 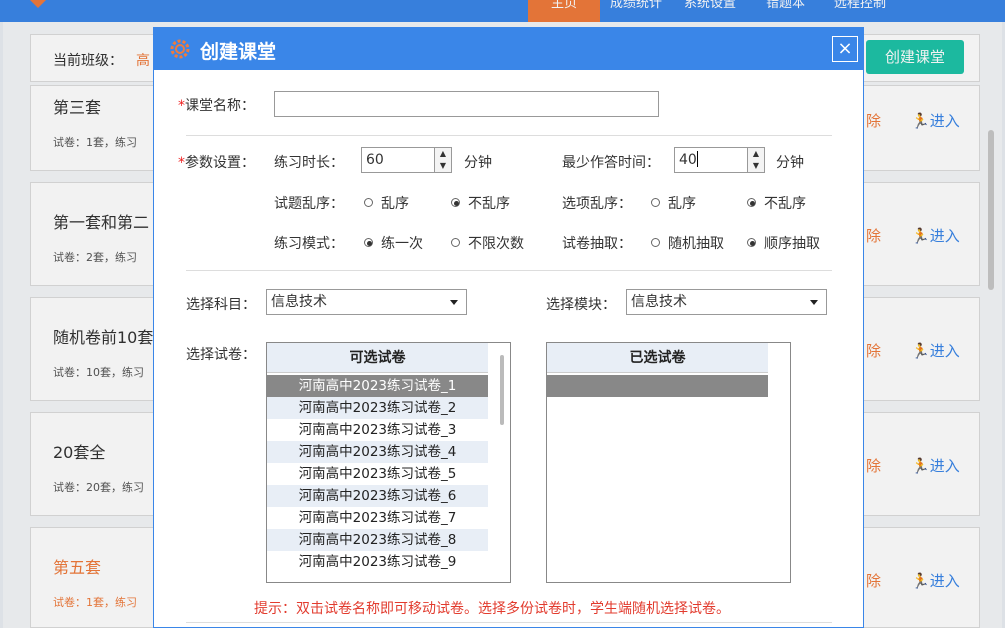 What do you see at coordinates (478, 163) in the screenshot?
I see `duration-unit: 分钟` at bounding box center [478, 163].